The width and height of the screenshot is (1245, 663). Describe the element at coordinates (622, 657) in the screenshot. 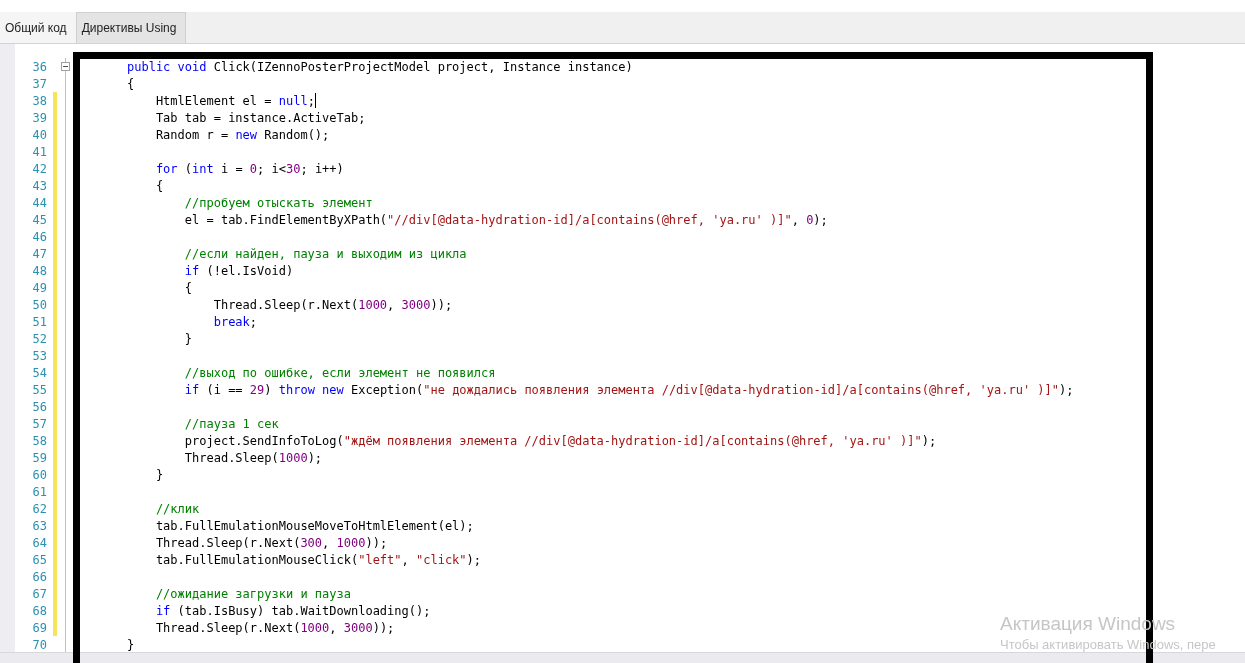

I see `horizontal-scrollbar` at that location.